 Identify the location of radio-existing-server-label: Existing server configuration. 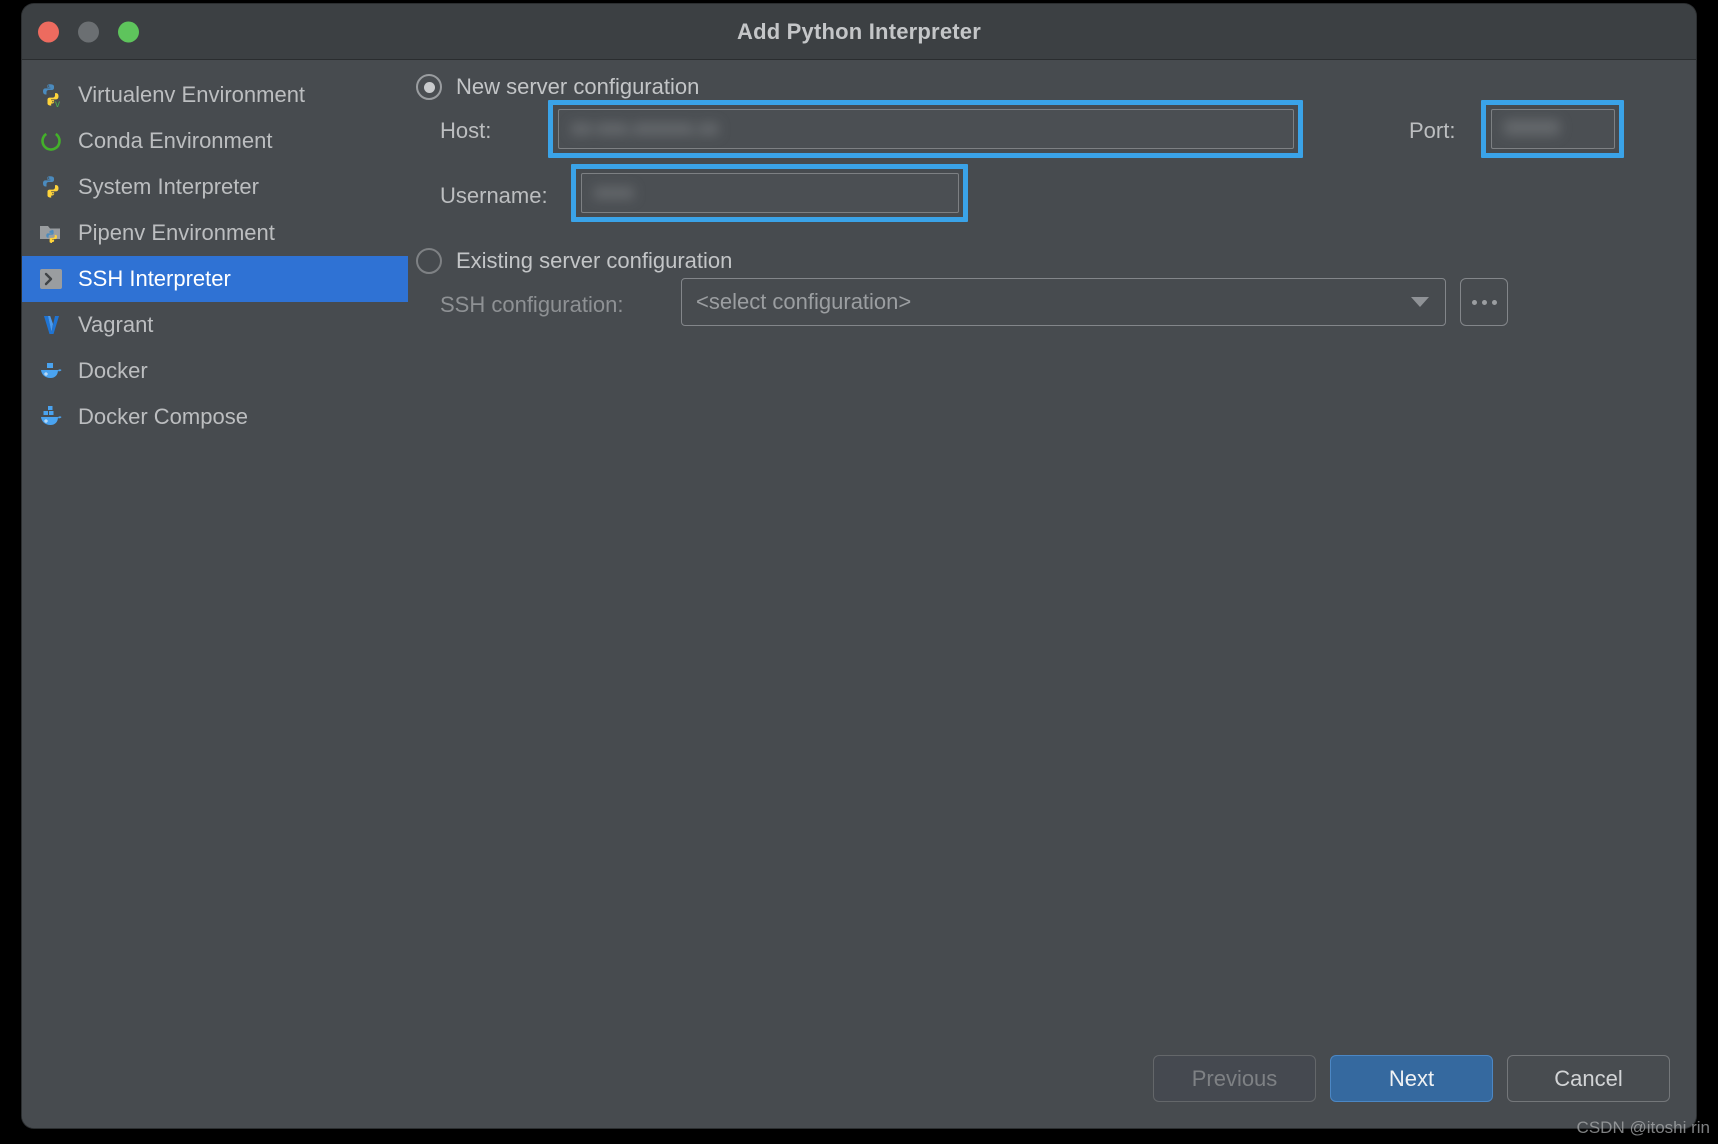
(594, 260).